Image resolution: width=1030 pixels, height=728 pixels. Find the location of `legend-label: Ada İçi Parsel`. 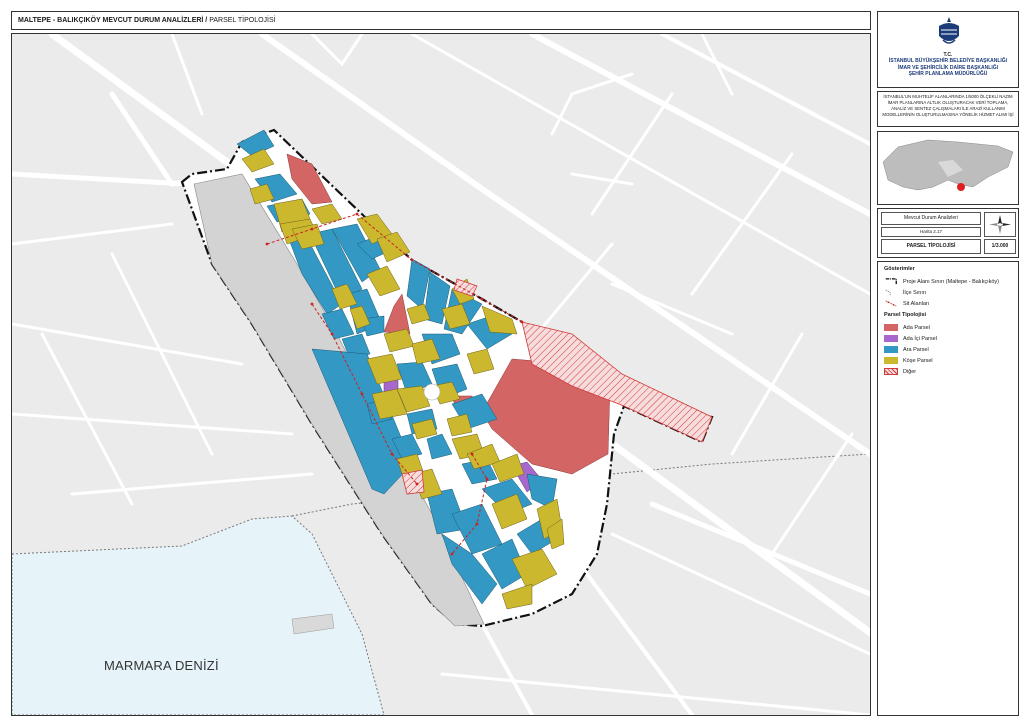

legend-label: Ada İçi Parsel is located at coordinates (920, 338).